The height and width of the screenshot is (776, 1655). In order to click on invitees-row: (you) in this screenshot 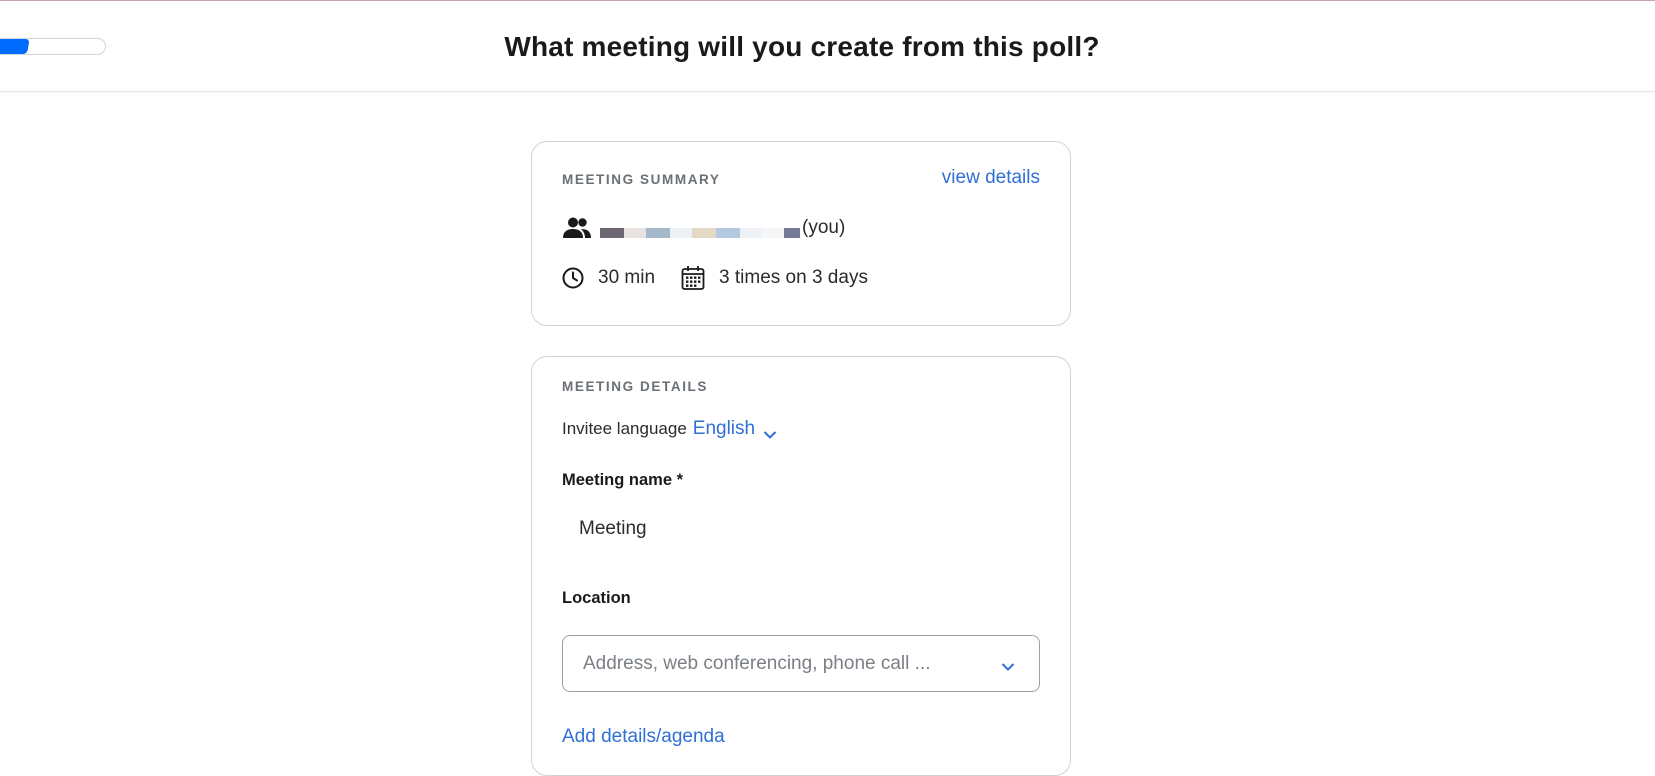, I will do `click(703, 228)`.